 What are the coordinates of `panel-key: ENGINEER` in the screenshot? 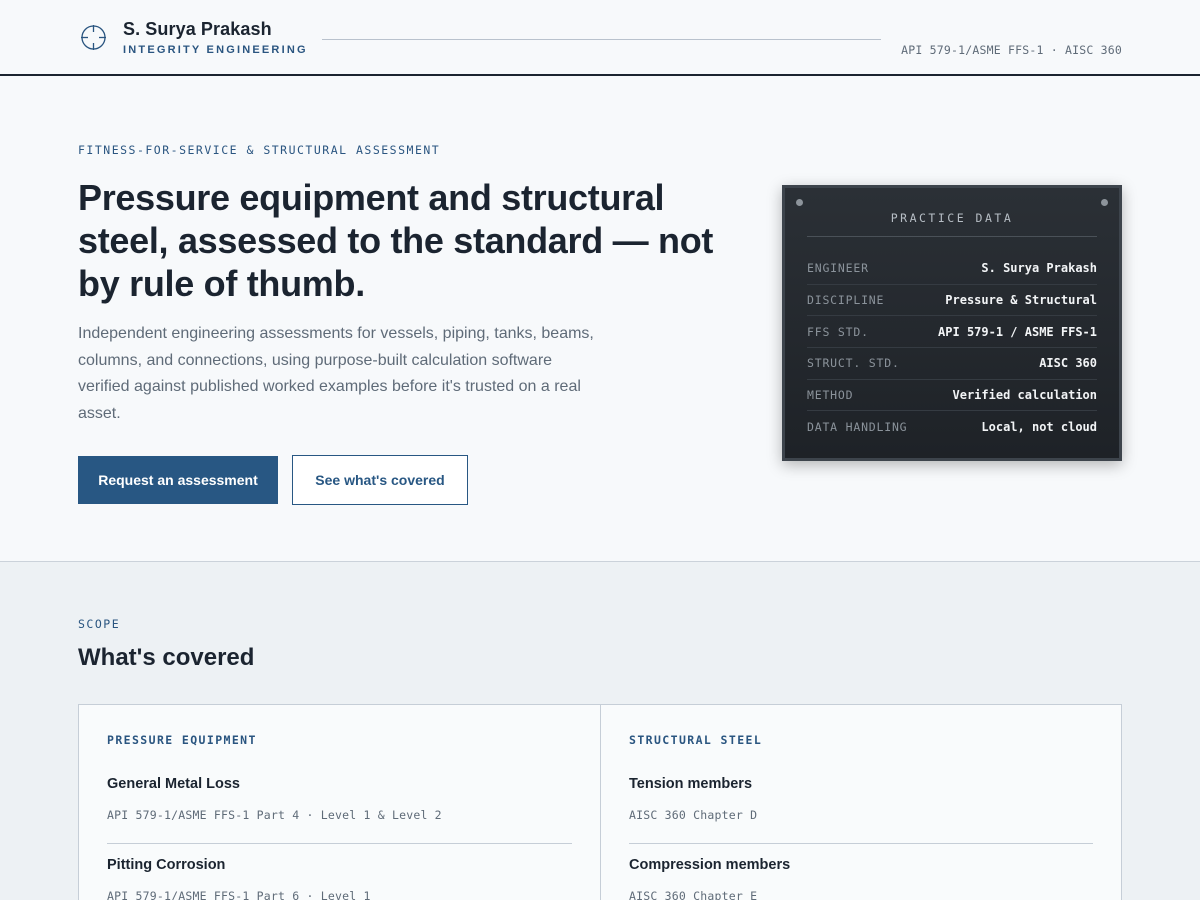 It's located at (838, 268).